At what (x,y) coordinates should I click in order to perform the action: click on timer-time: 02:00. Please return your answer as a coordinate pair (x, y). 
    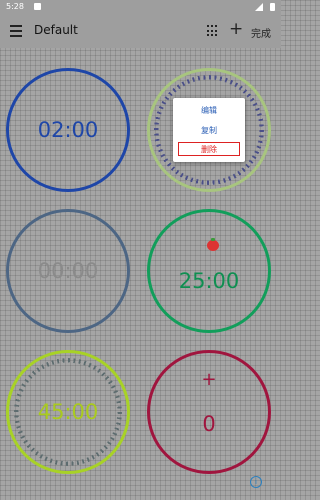
    Looking at the image, I should click on (68, 130).